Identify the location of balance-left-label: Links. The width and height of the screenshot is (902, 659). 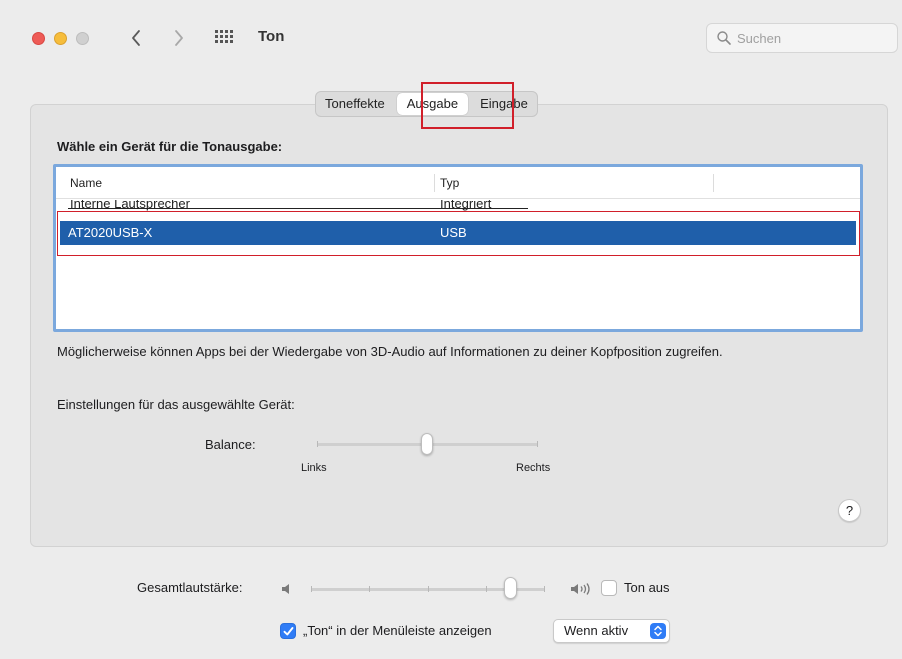
(314, 468).